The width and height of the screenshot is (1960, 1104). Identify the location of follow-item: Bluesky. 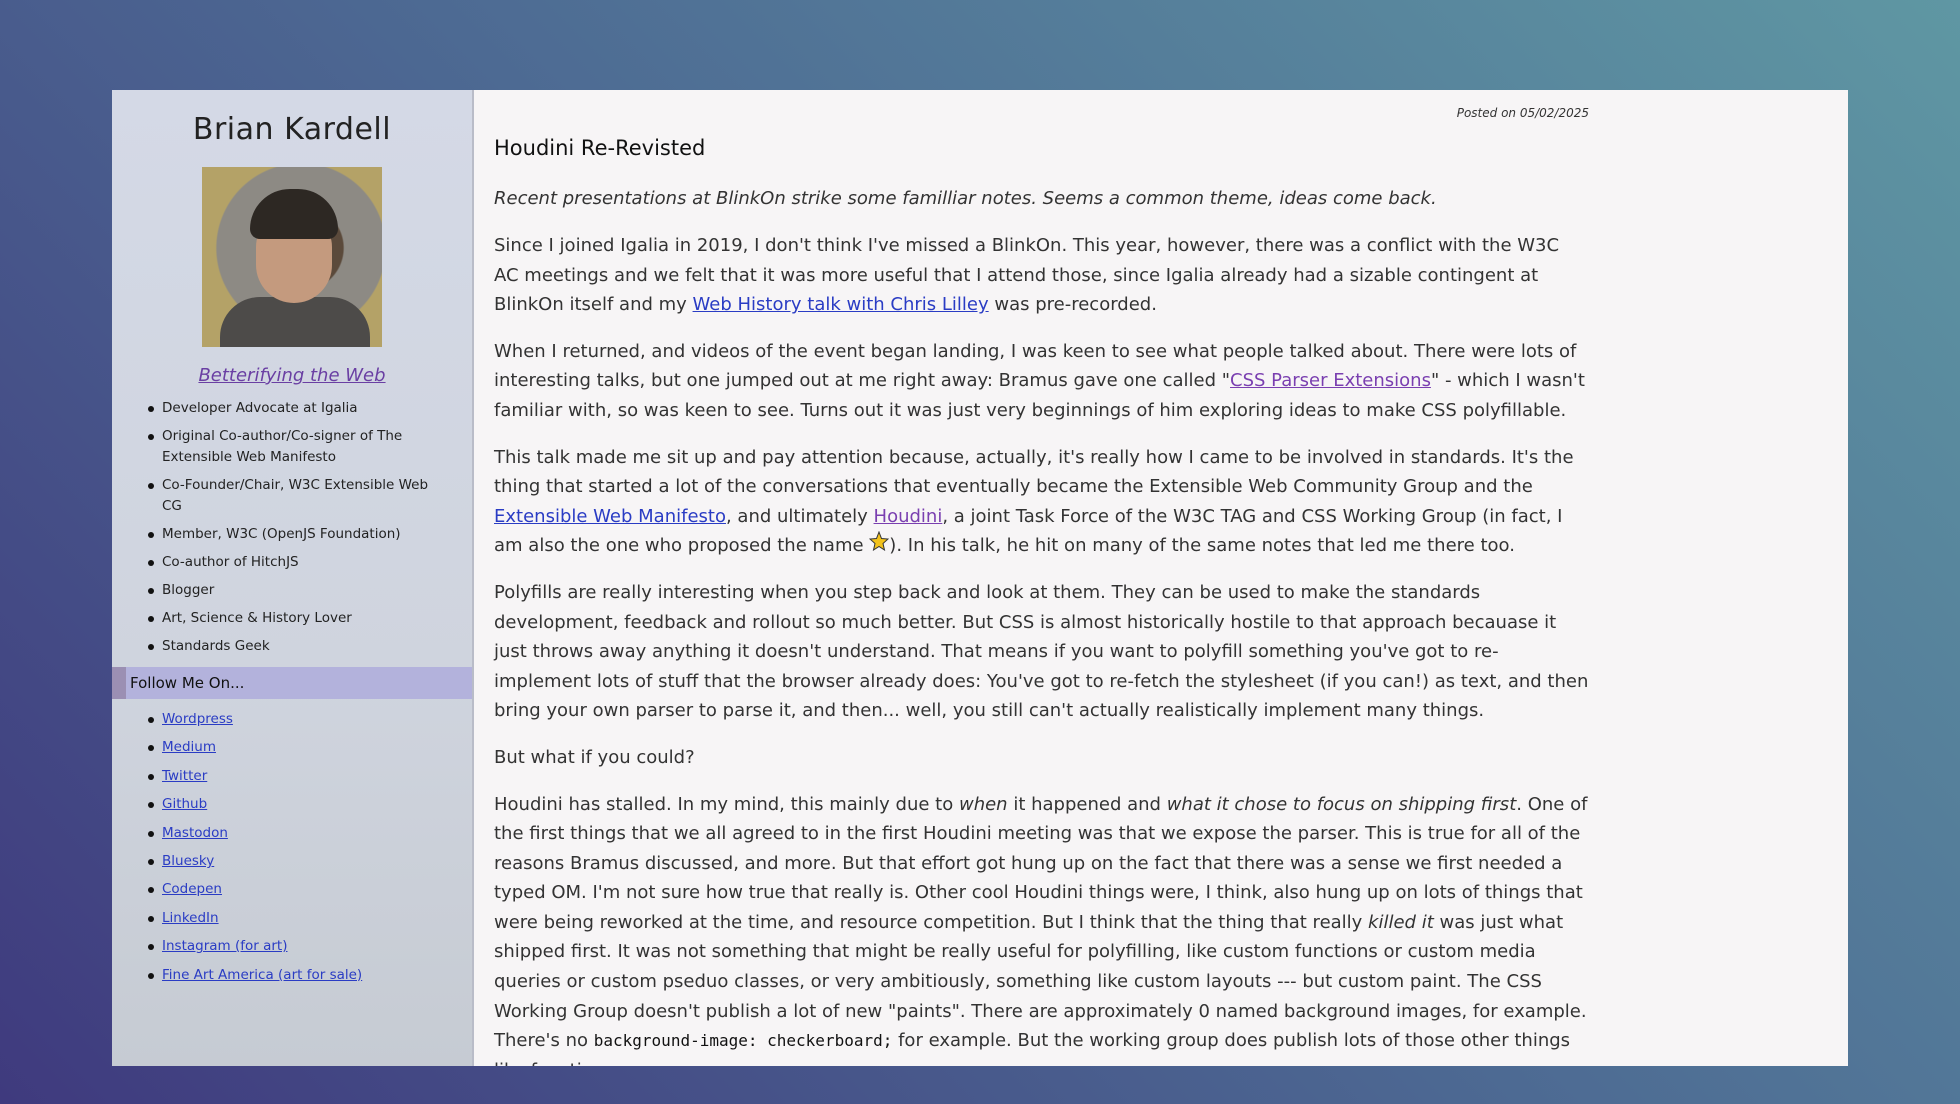
(292, 861).